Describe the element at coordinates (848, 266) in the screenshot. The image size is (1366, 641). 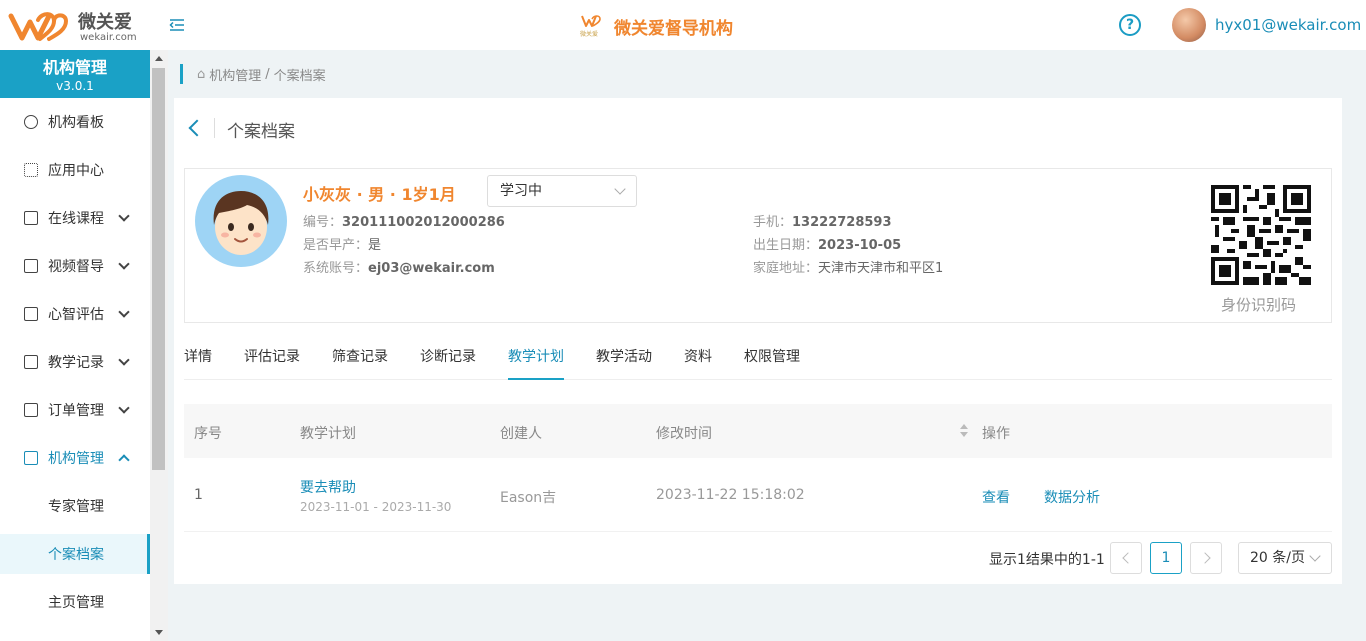
I see `field-address: 家庭地址：天津市天津市和平区1` at that location.